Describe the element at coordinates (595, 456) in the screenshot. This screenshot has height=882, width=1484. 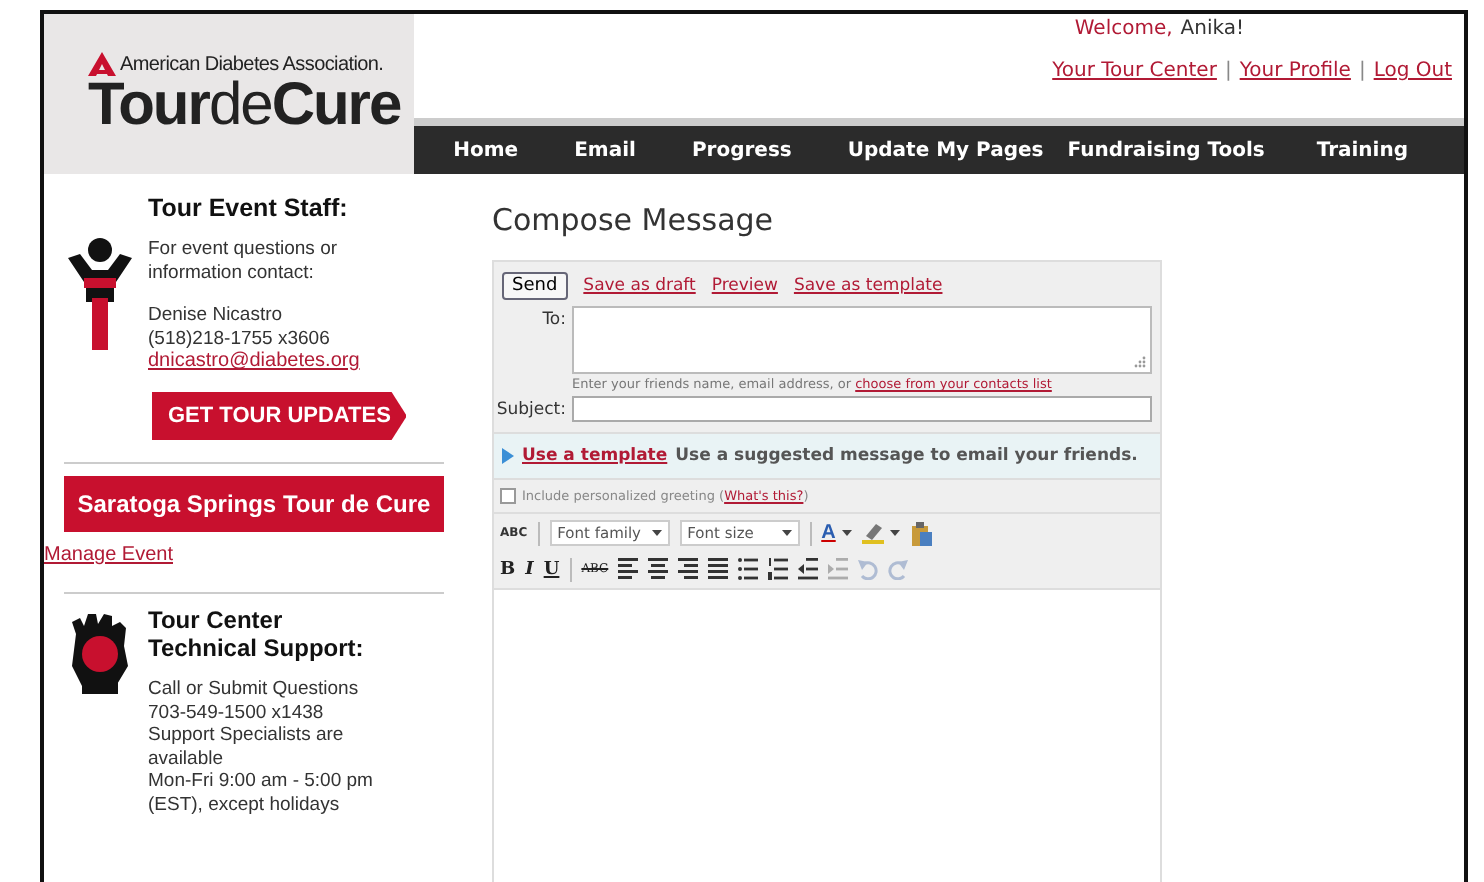
I see `template-link: Use a template` at that location.